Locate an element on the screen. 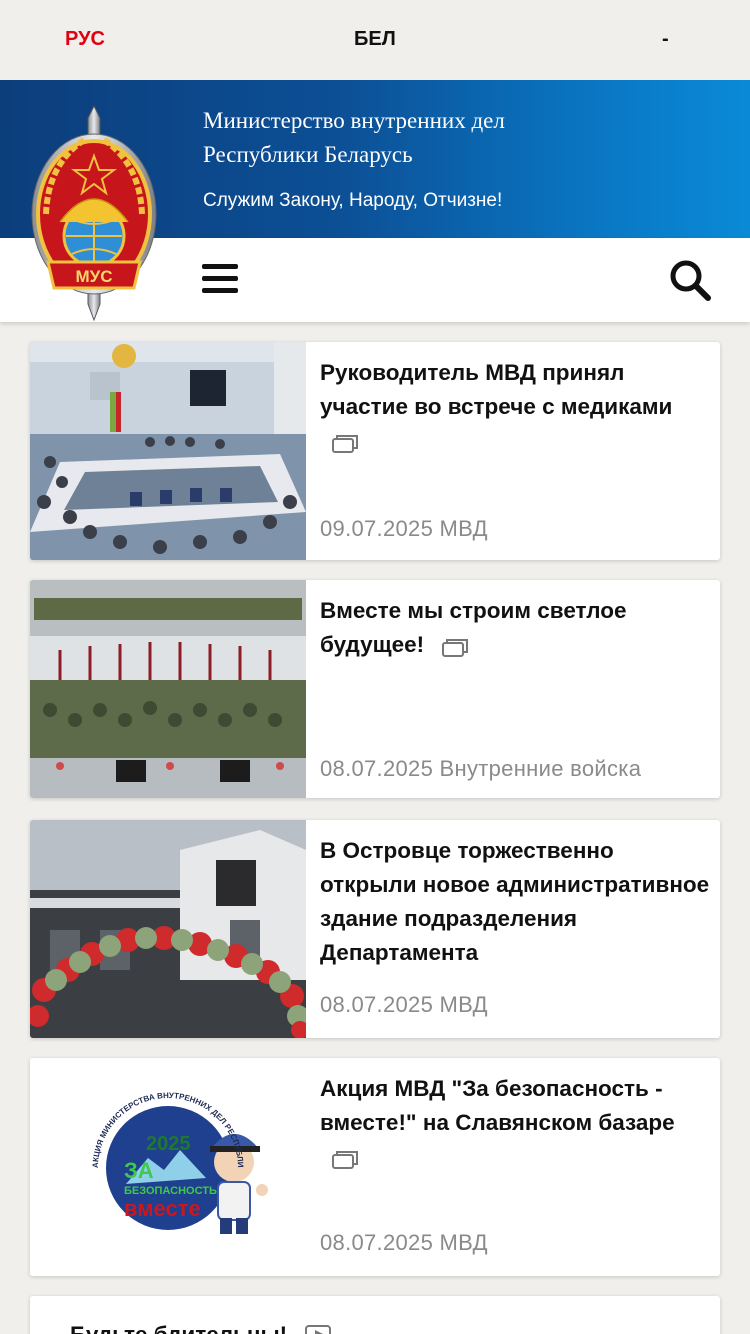  language-bar: РУС БЕЛ - is located at coordinates (375, 40).